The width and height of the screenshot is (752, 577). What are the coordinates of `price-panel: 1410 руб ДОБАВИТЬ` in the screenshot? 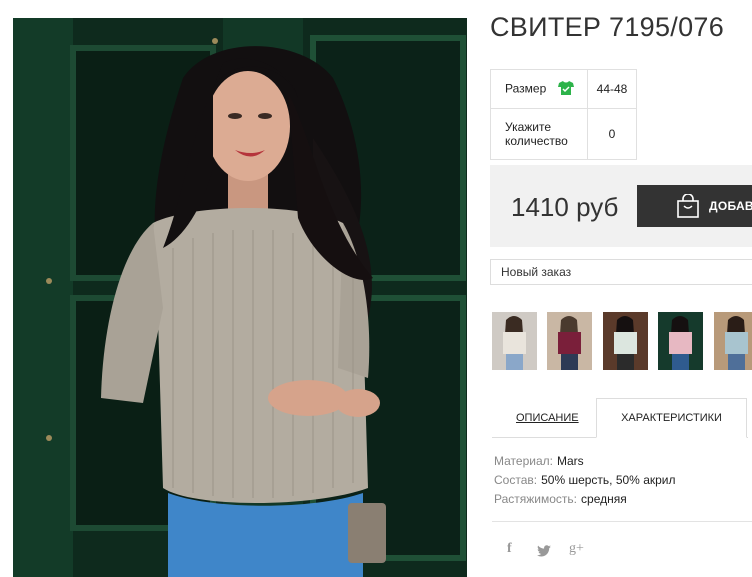 It's located at (621, 206).